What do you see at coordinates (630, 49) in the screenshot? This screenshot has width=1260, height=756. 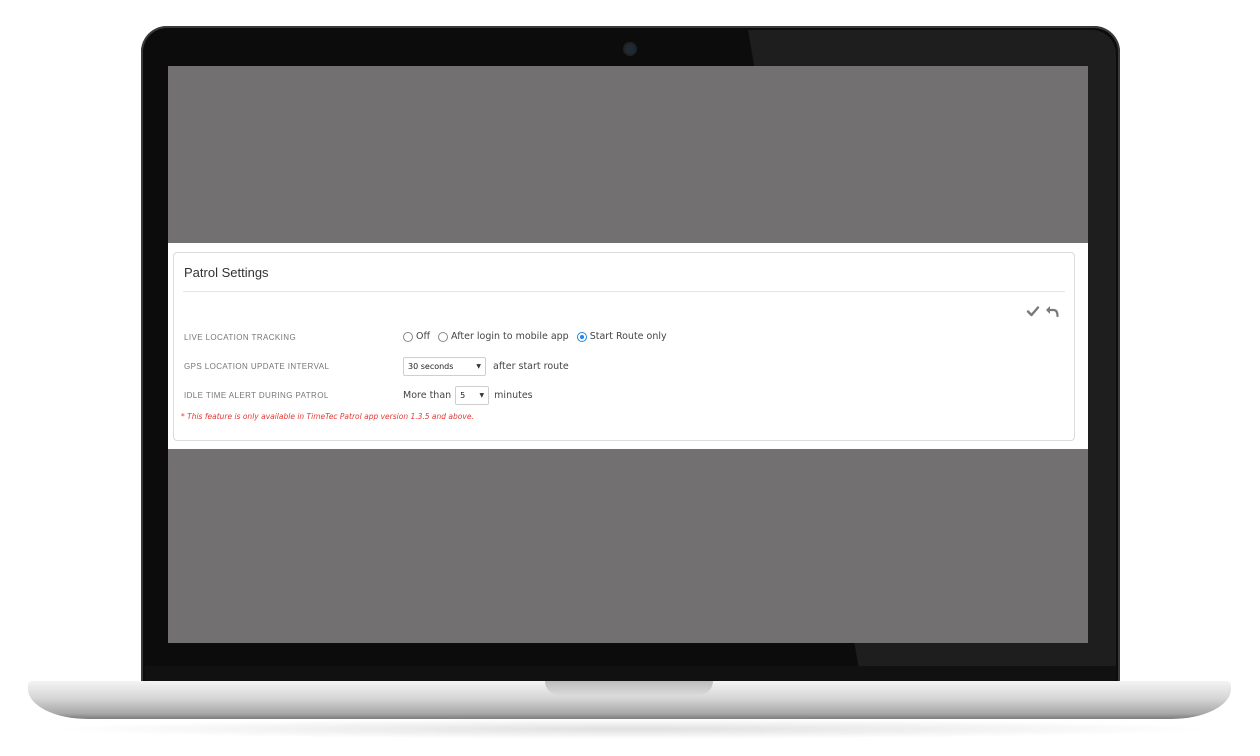 I see `camera-icon` at bounding box center [630, 49].